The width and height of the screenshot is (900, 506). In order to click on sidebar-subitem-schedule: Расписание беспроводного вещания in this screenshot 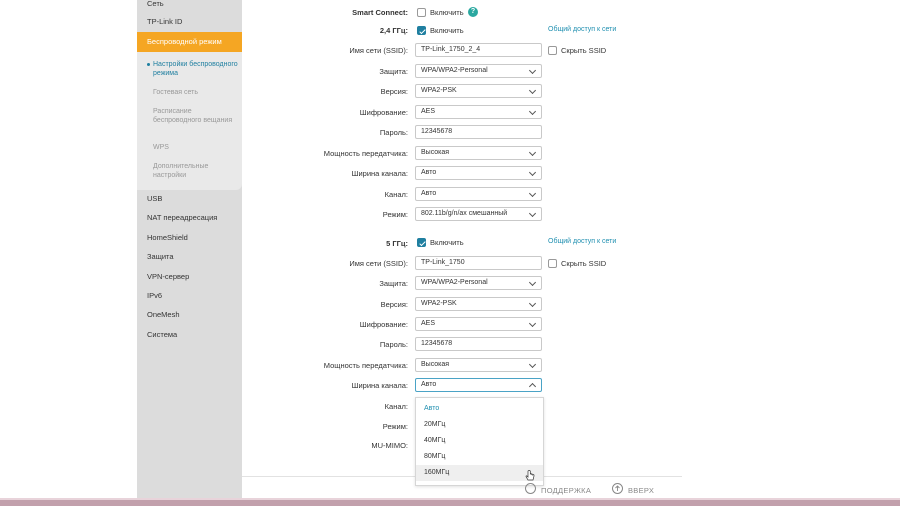, I will do `click(196, 116)`.